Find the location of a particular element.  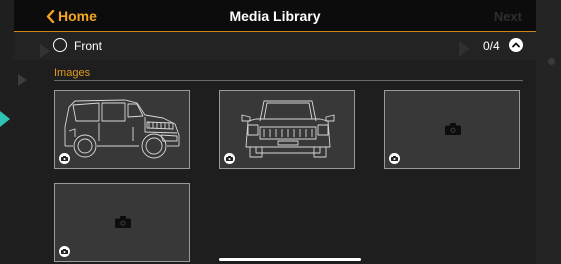

page-title: Media Library is located at coordinates (275, 16).